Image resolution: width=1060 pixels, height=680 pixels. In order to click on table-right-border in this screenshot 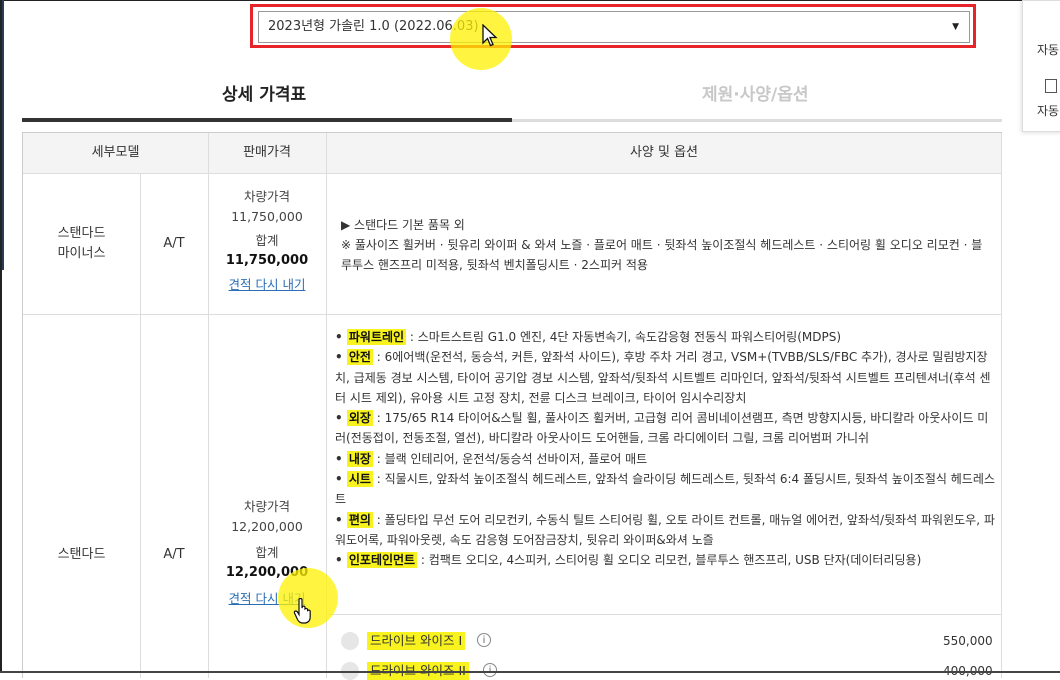, I will do `click(1001, 405)`.